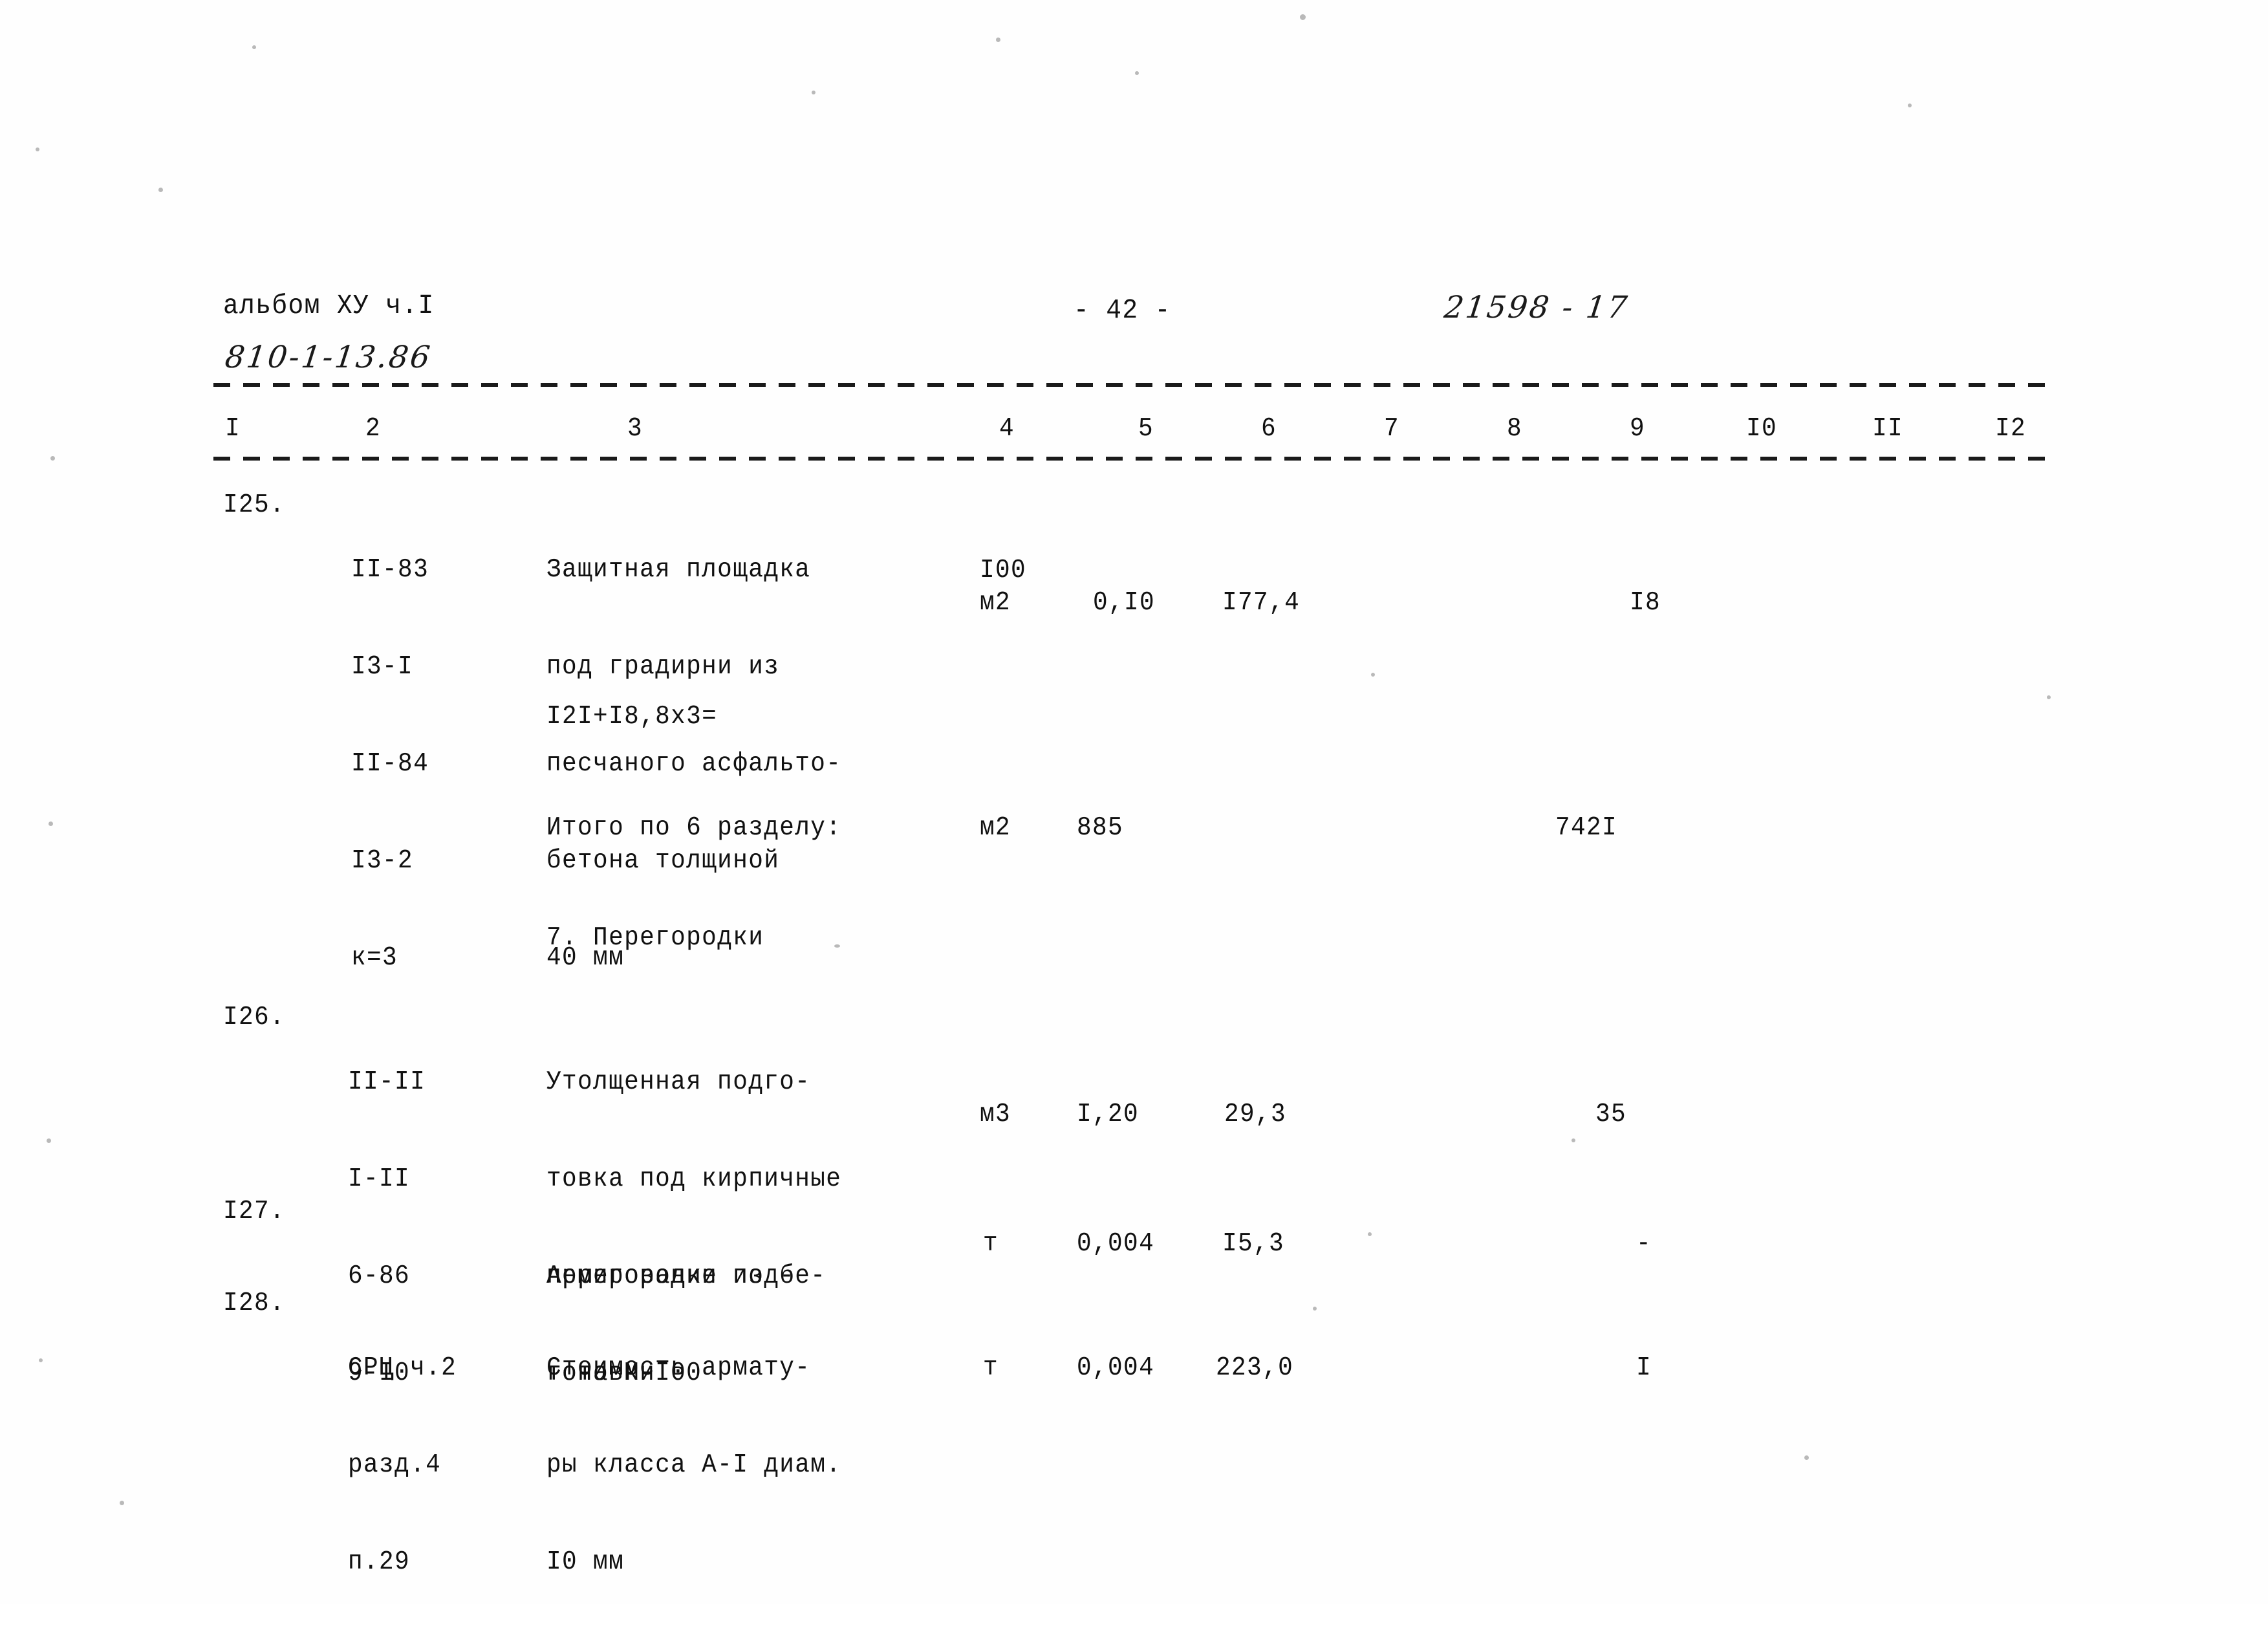 Image resolution: width=2268 pixels, height=1643 pixels. What do you see at coordinates (387, 1082) in the screenshot?
I see `code-line: II-II` at bounding box center [387, 1082].